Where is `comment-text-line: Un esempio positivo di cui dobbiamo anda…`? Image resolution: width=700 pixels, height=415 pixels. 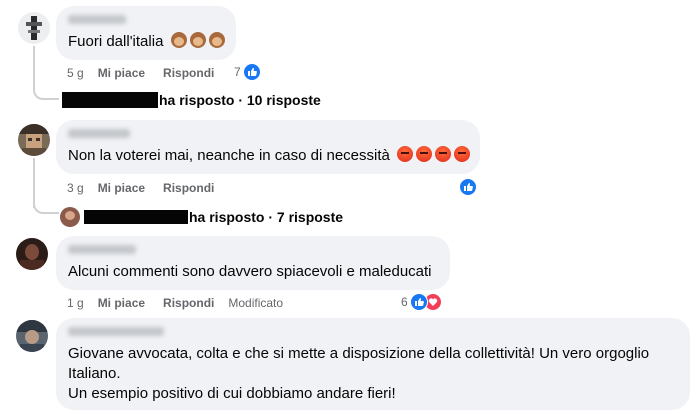
comment-text-line: Un esempio positivo di cui dobbiamo anda… is located at coordinates (232, 393).